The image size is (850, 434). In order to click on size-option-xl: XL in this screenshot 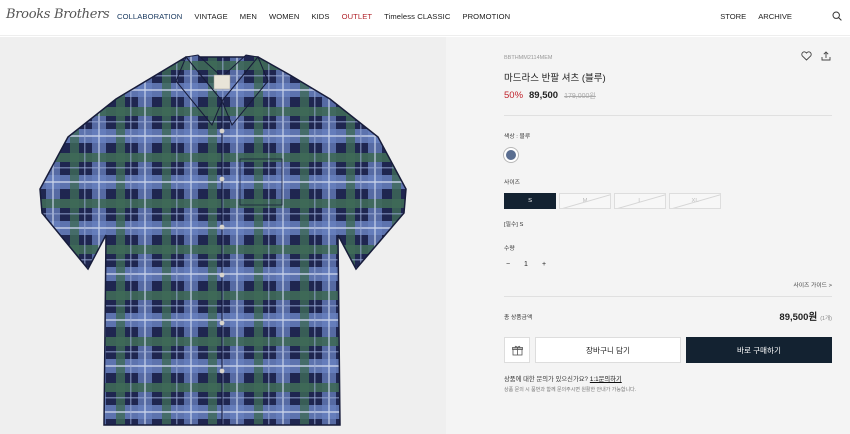, I will do `click(695, 201)`.